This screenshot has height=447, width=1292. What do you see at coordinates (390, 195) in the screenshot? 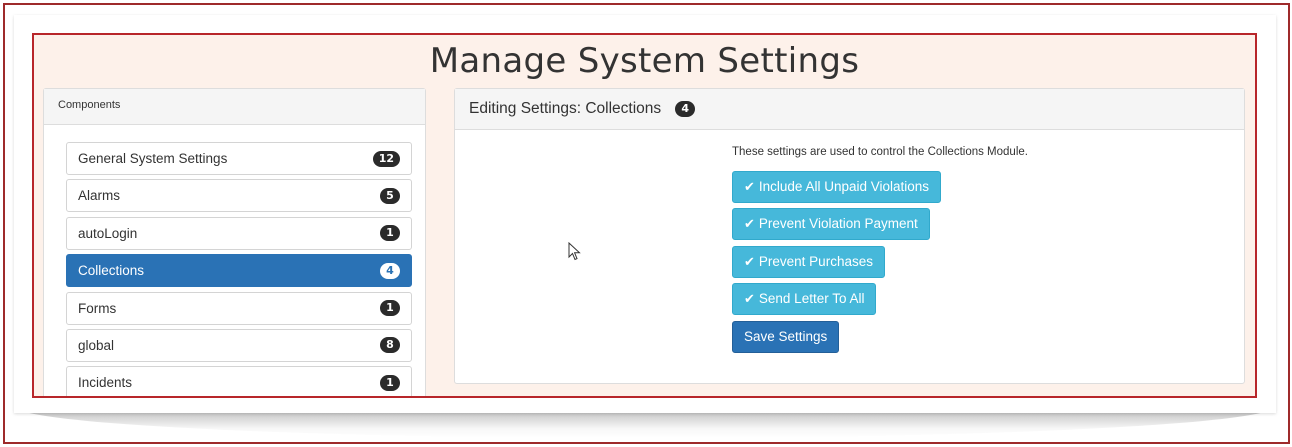
I see `count-badge: 5` at bounding box center [390, 195].